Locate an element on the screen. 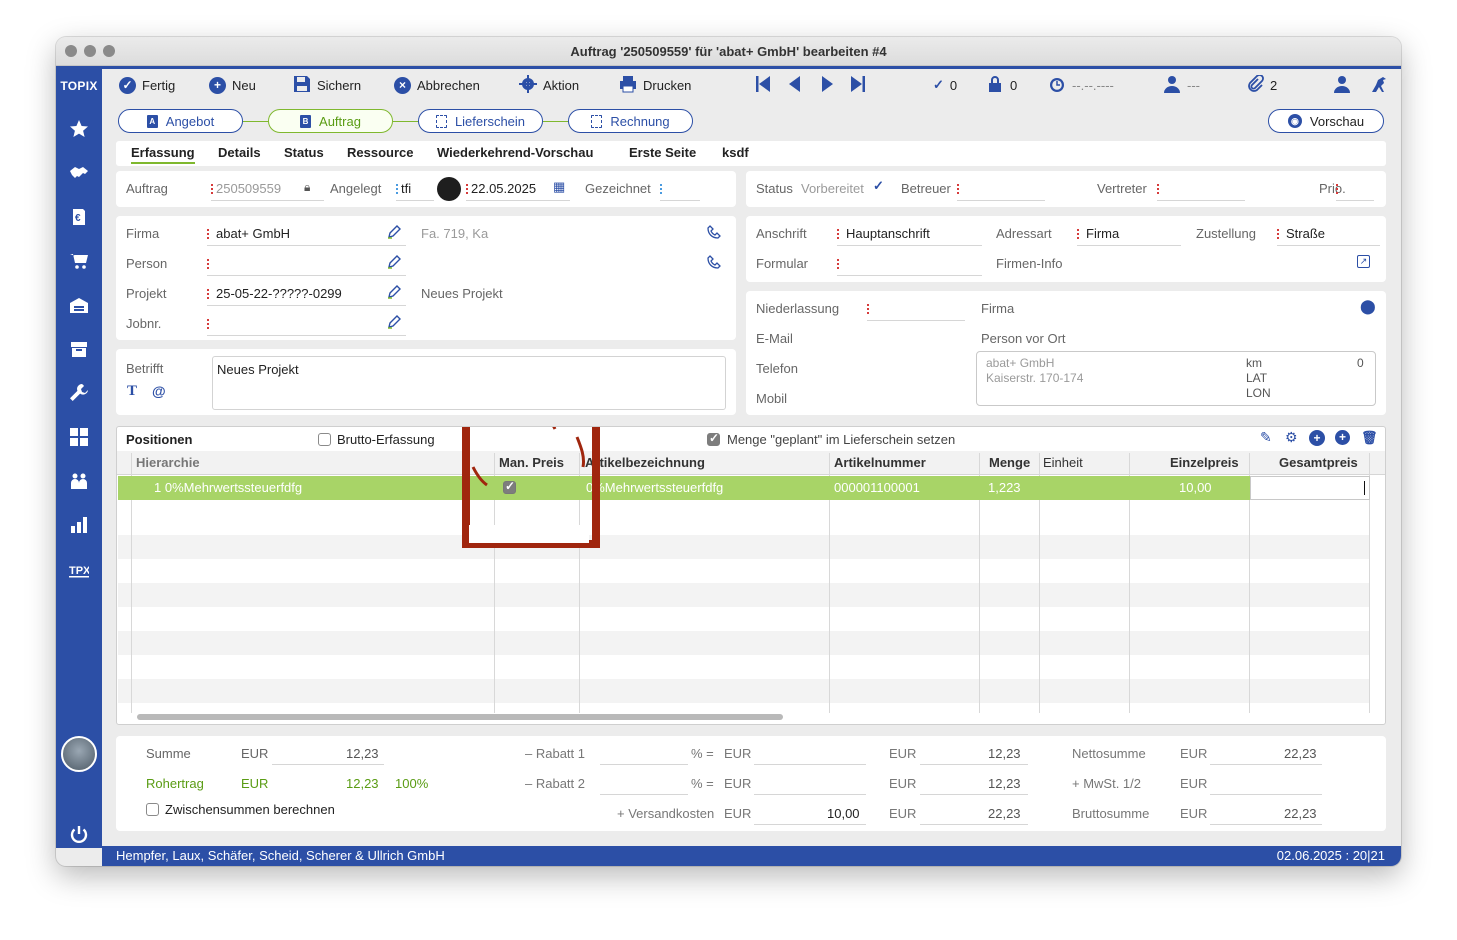  neu-button: + Neu is located at coordinates (232, 85).